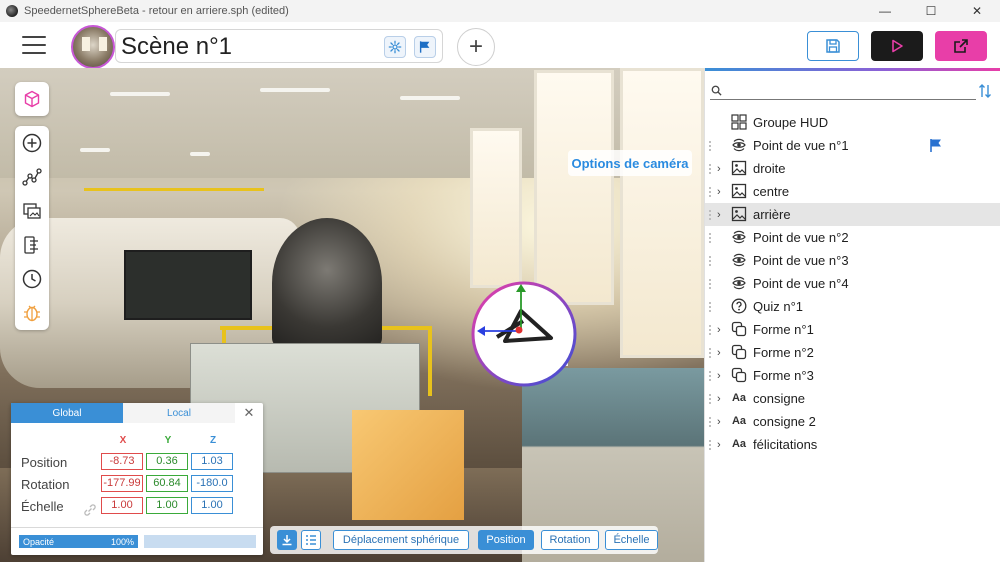  I want to click on rotation-x-field: -177.99, so click(122, 483).